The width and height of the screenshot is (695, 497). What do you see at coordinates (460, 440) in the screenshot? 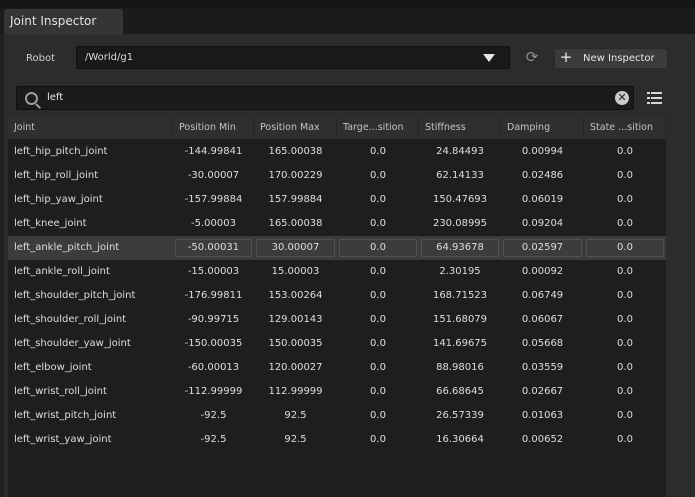
I see `value-cell: 16.30664` at bounding box center [460, 440].